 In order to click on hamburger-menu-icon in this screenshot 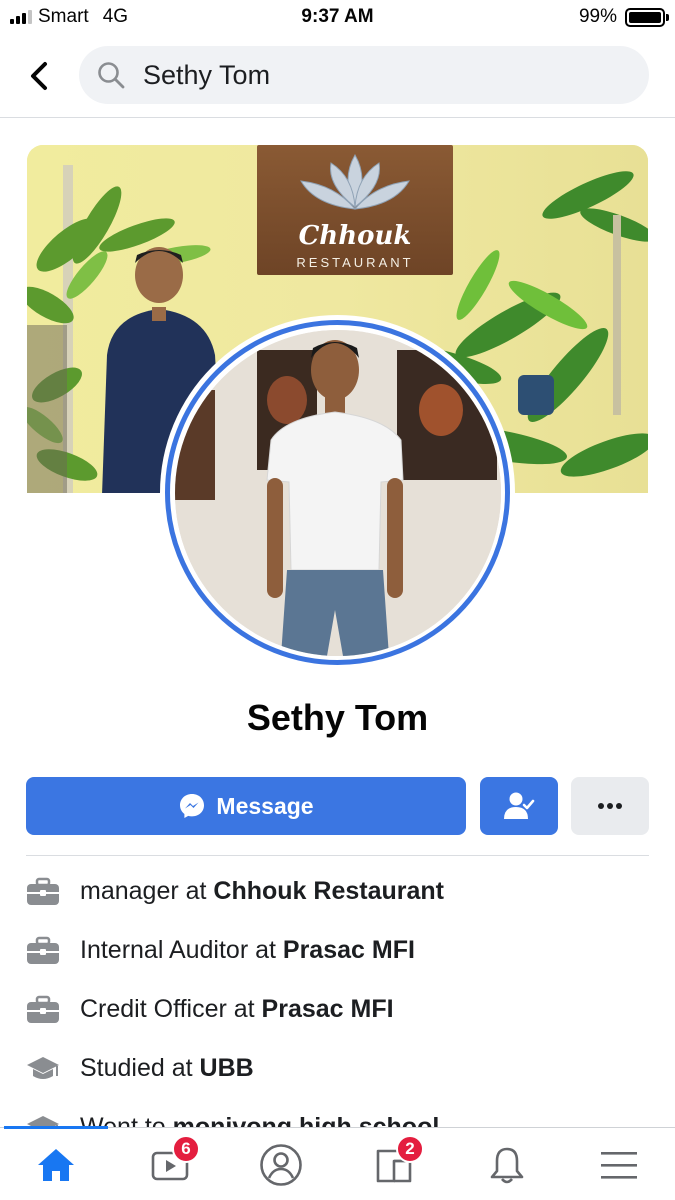, I will do `click(619, 1165)`.